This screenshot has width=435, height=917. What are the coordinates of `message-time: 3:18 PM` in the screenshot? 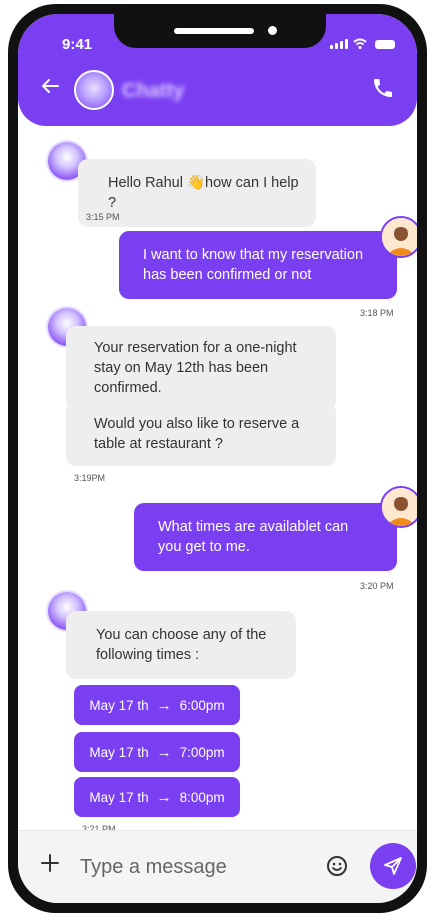 It's located at (377, 313).